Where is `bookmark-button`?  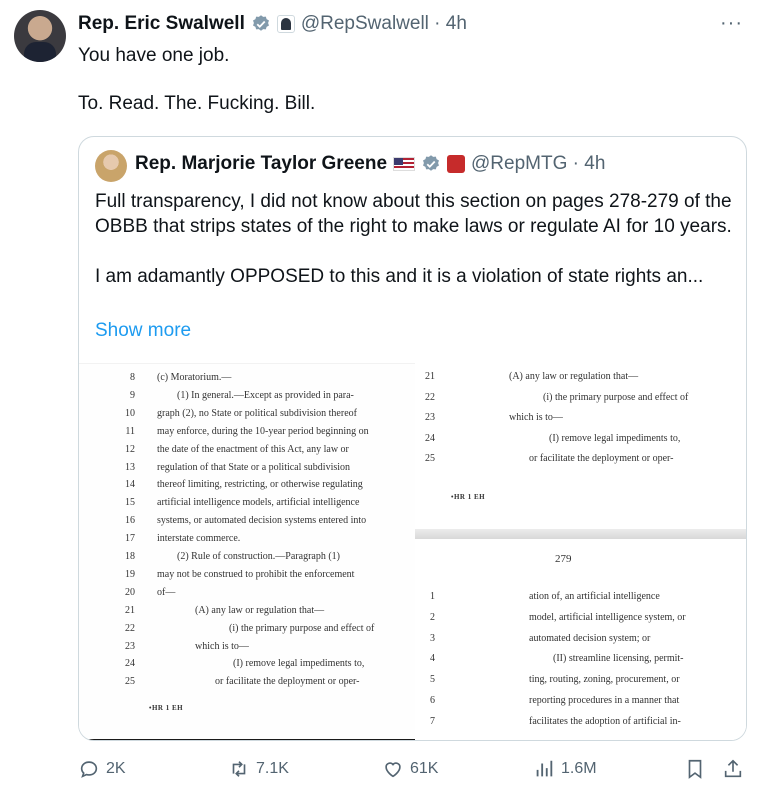
bookmark-button is located at coordinates (695, 769).